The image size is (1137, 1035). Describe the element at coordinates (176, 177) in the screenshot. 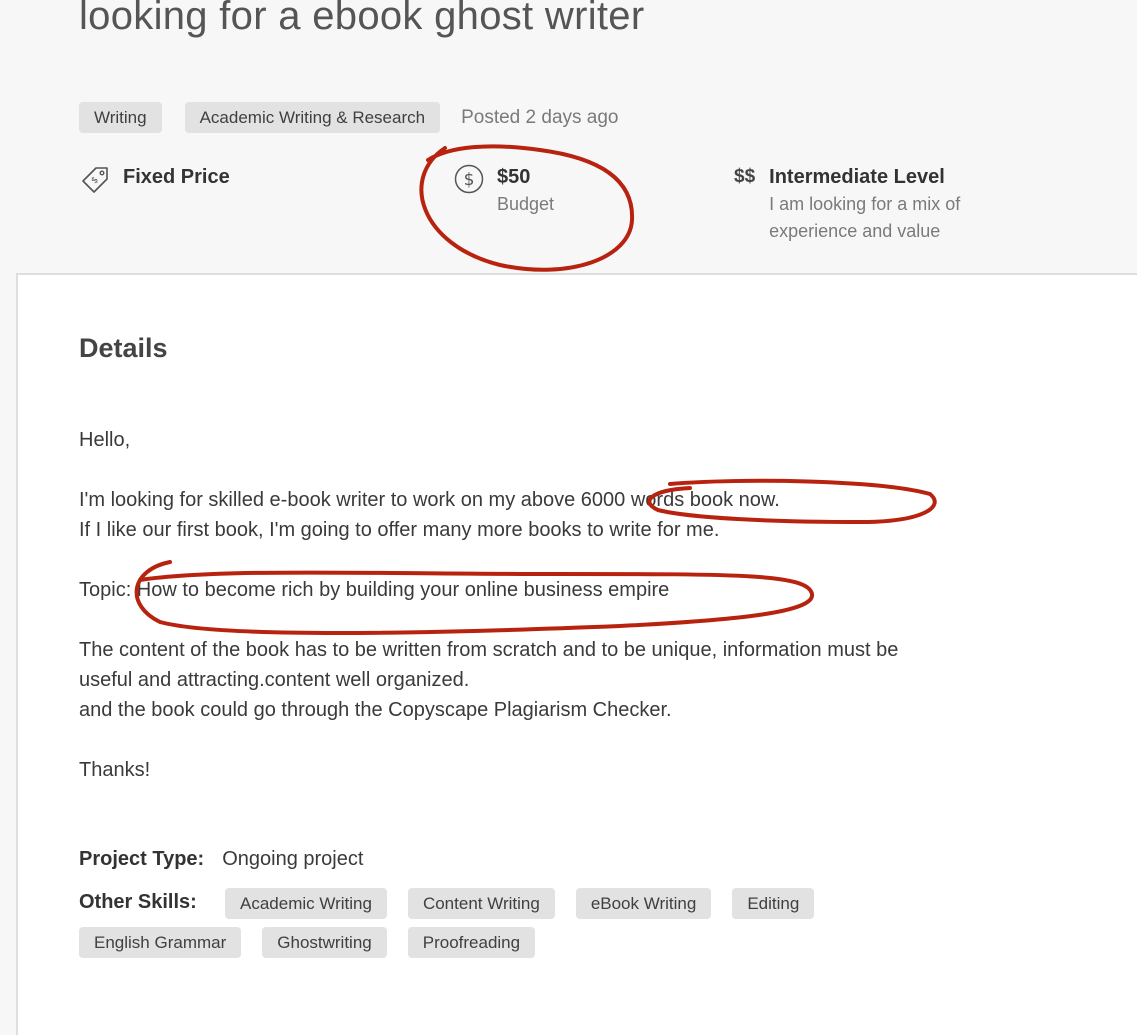

I see `price-type-label: Fixed Price` at that location.